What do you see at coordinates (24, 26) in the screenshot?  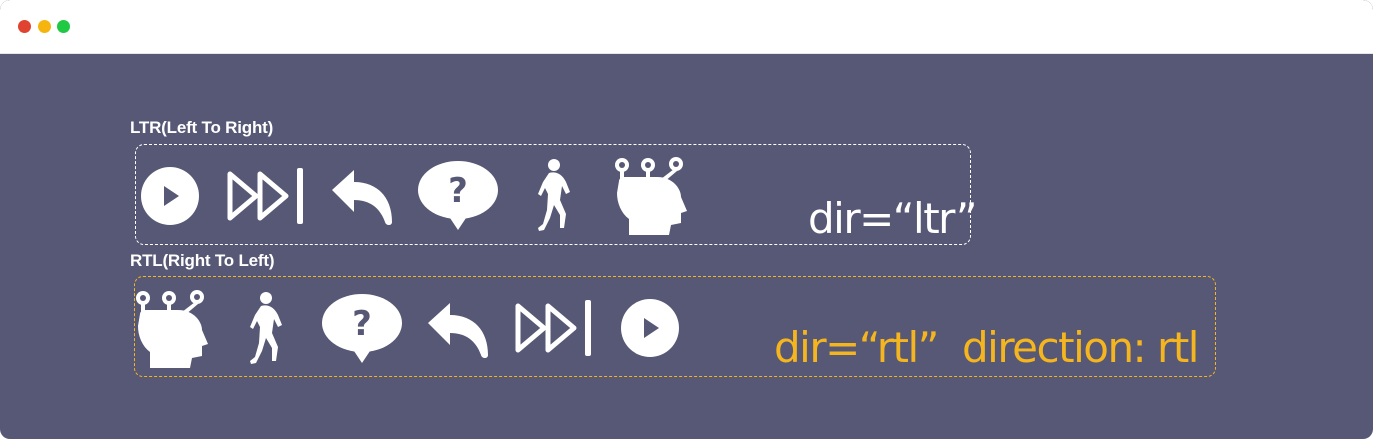 I see `close-window-button` at bounding box center [24, 26].